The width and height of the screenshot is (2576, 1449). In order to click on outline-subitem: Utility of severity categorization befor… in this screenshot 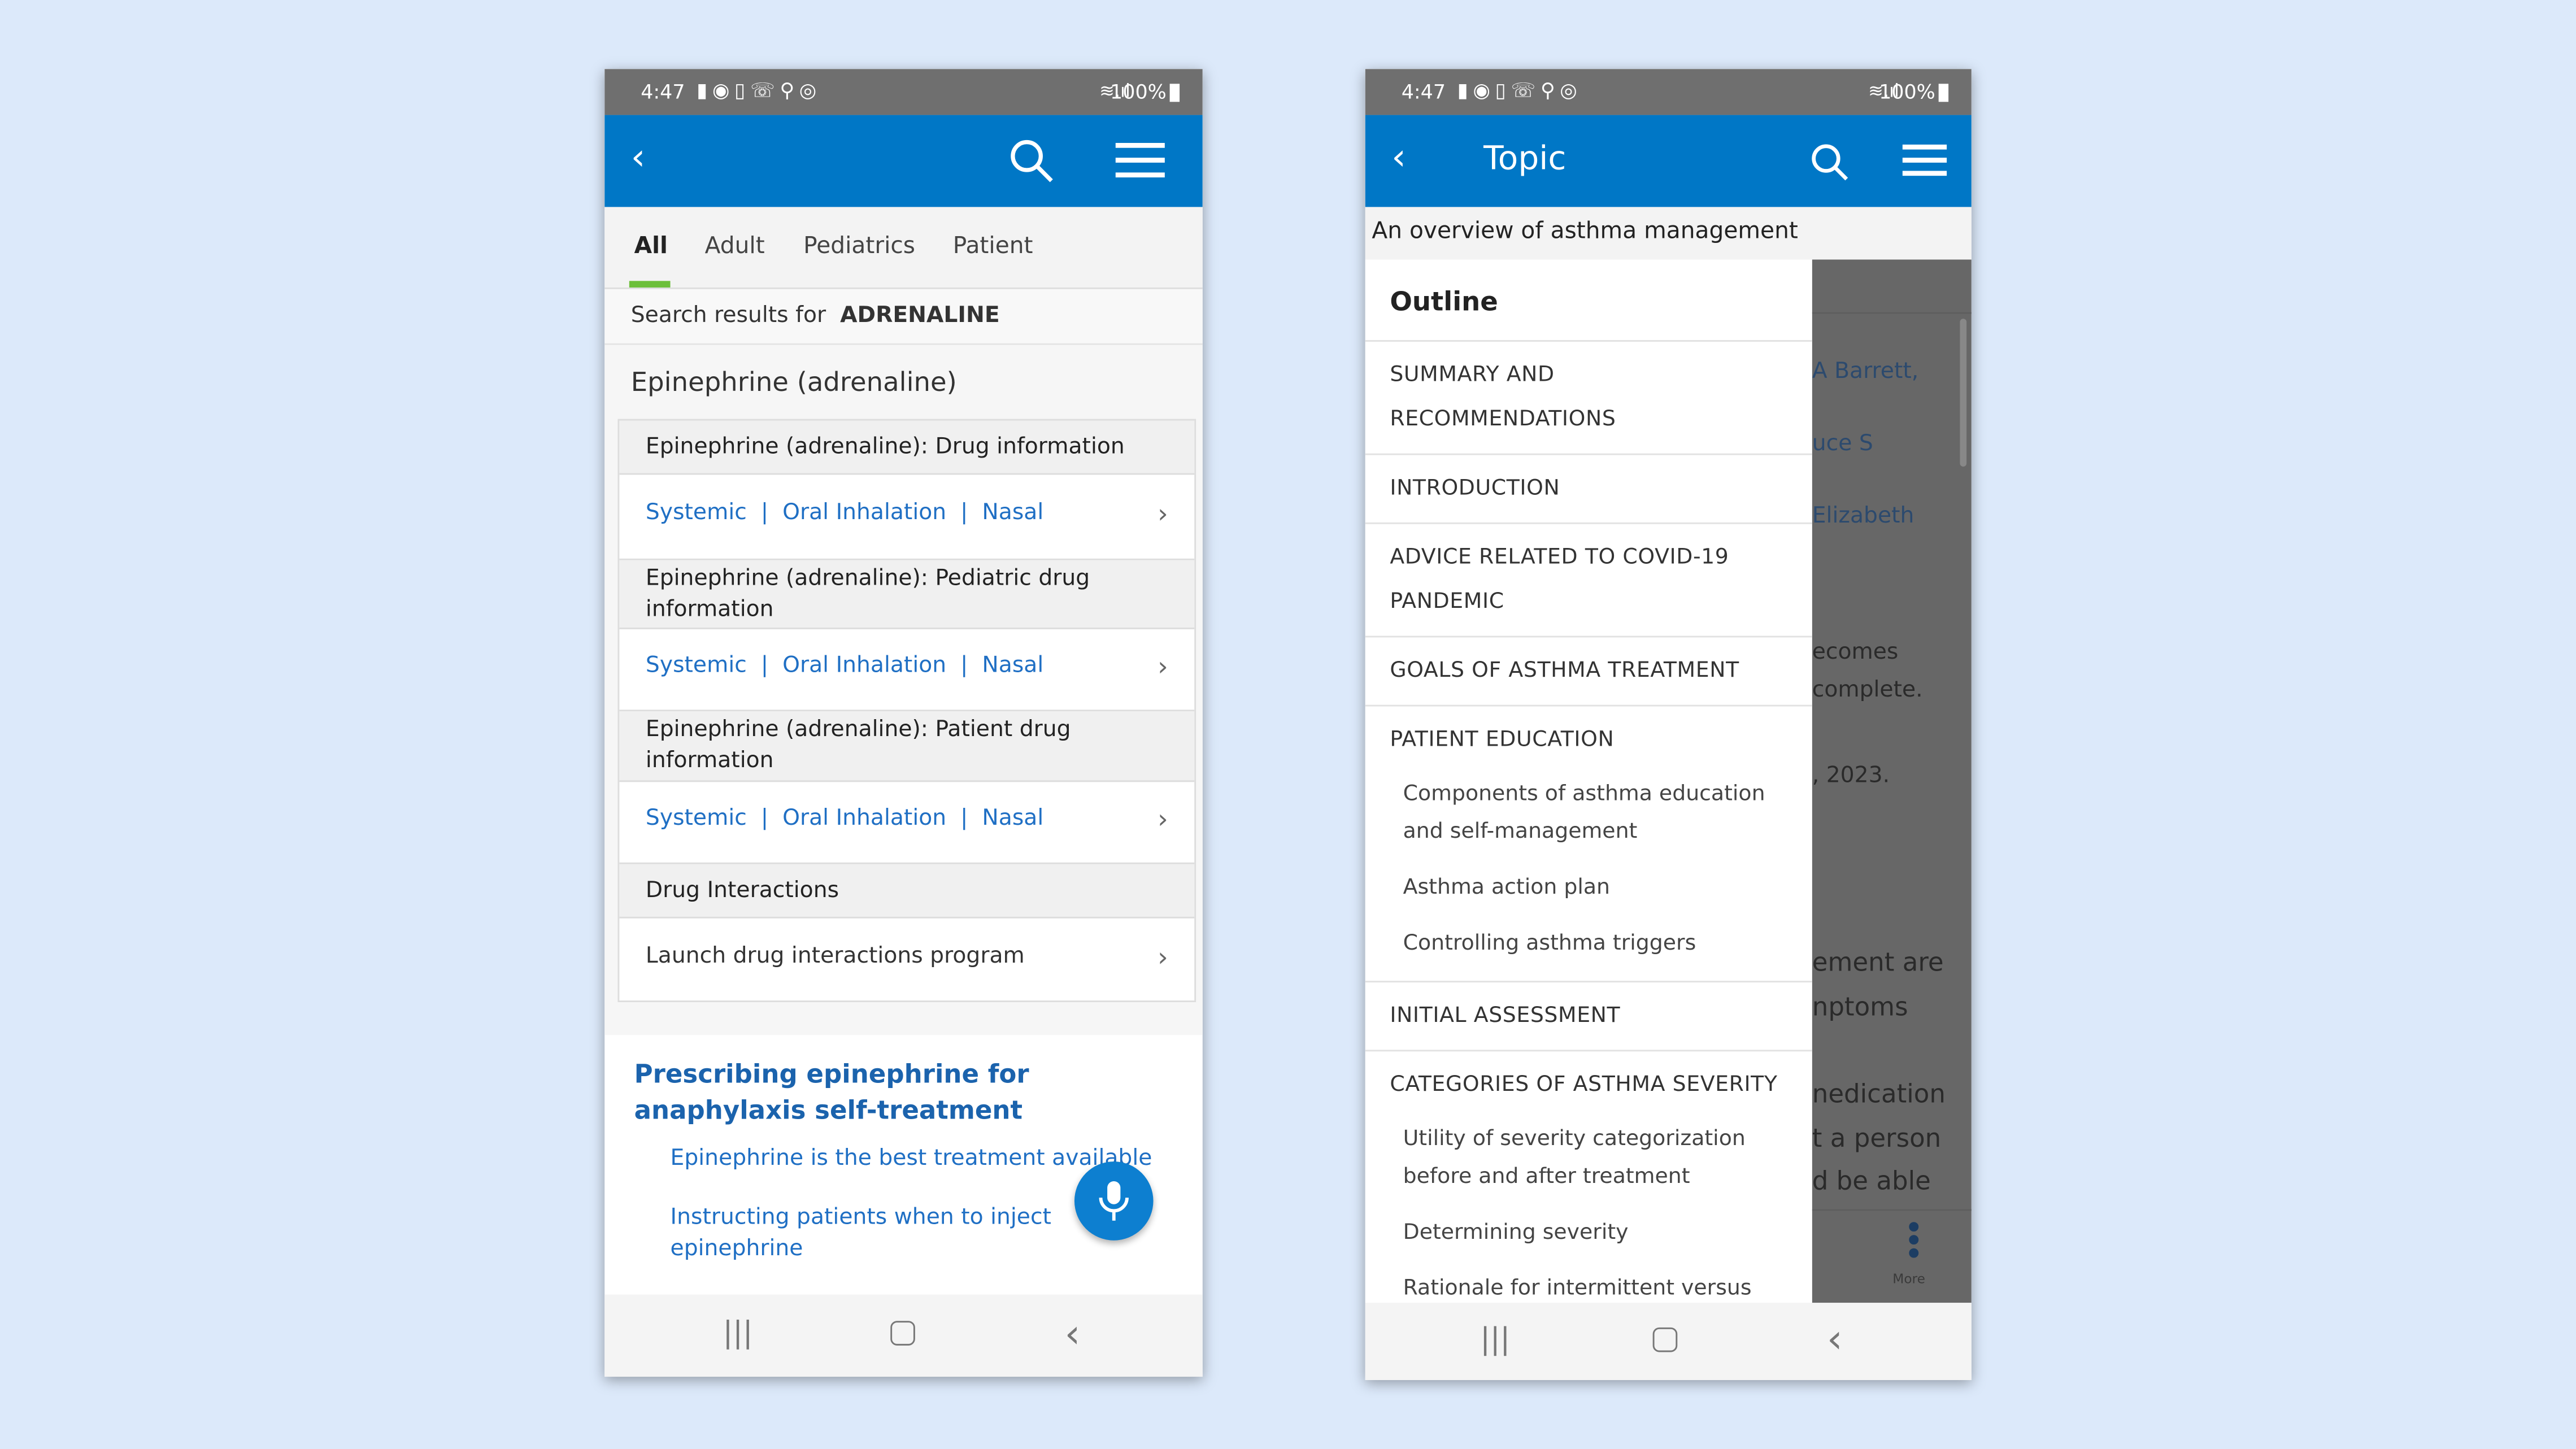, I will do `click(1584, 1159)`.